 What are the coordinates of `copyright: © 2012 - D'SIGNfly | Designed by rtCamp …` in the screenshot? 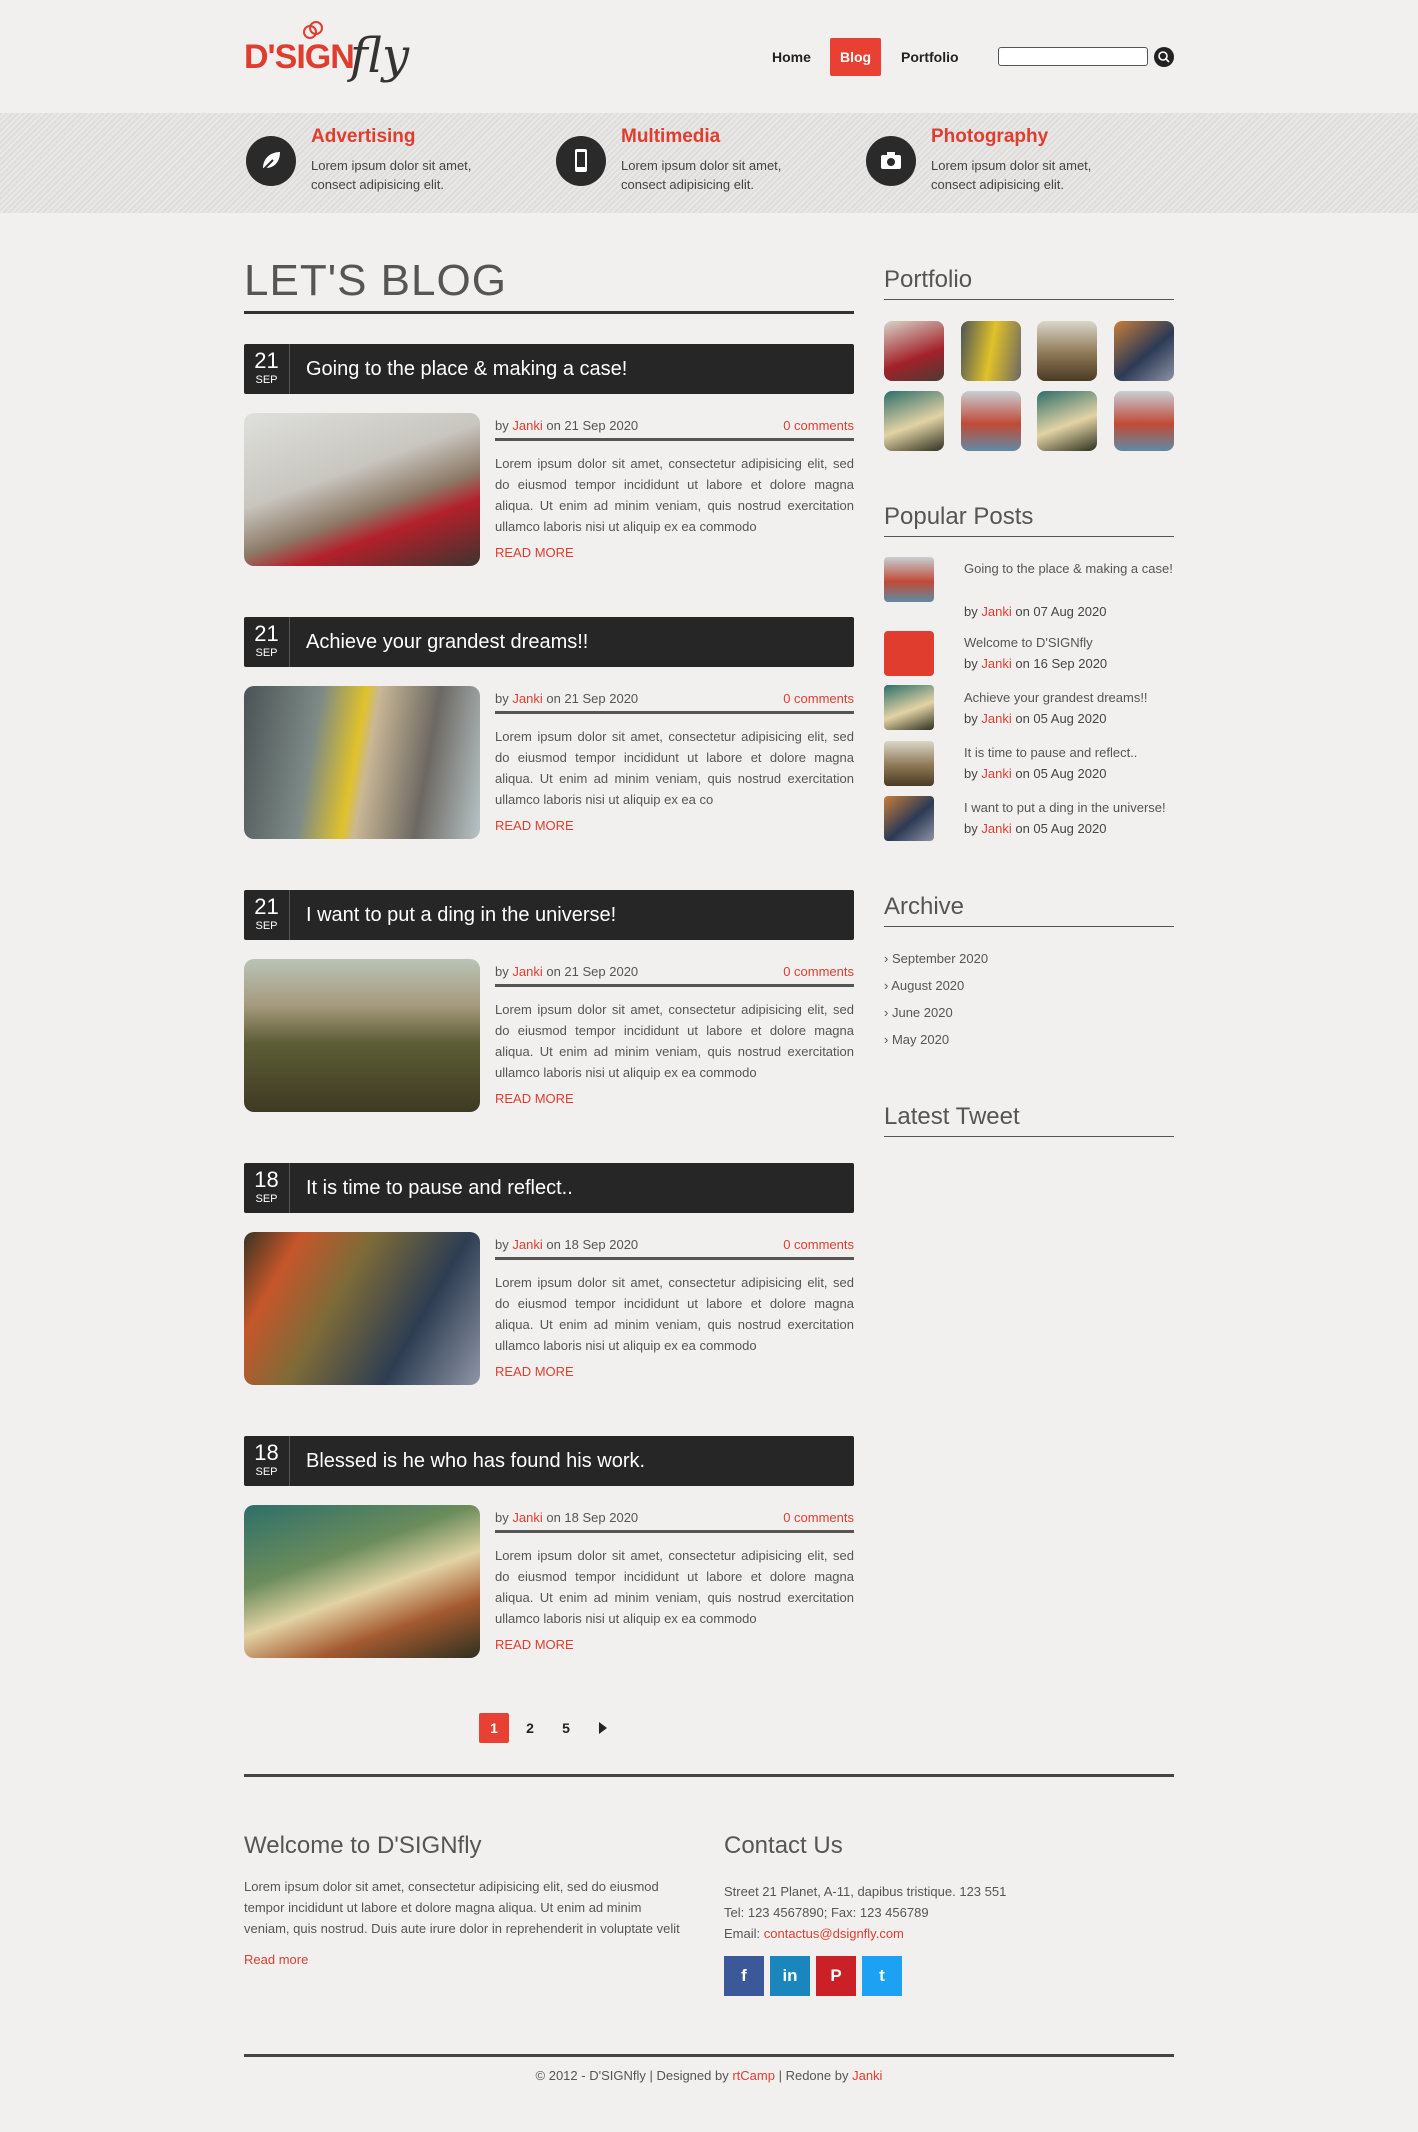 It's located at (709, 2075).